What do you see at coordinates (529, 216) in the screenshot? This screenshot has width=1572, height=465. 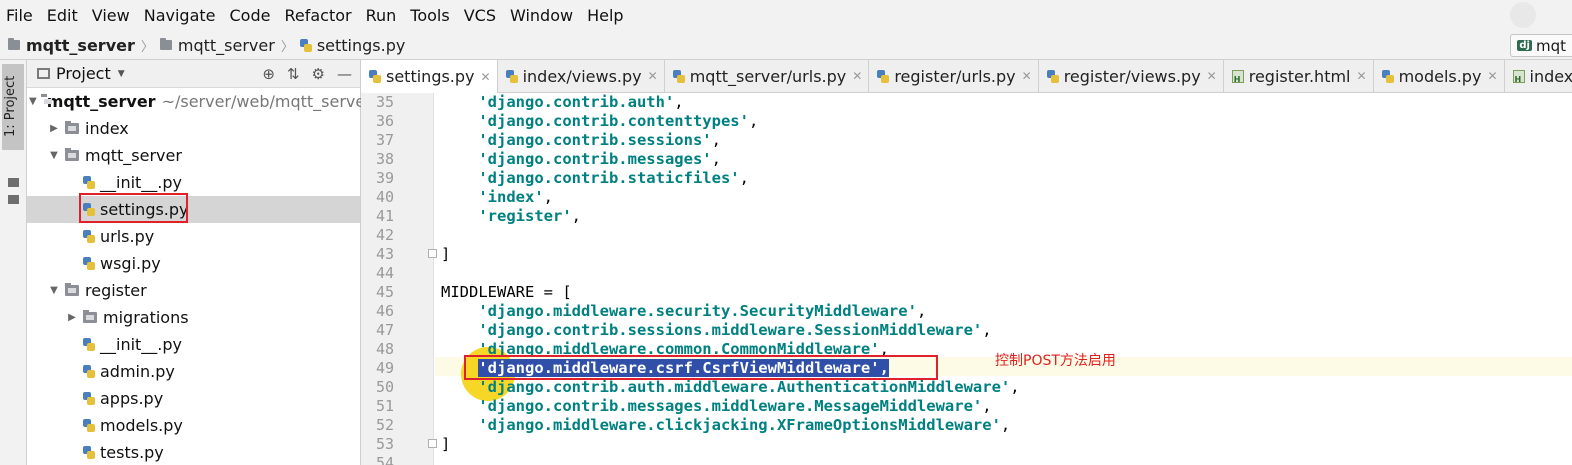 I see `code-line-41: 'register',` at bounding box center [529, 216].